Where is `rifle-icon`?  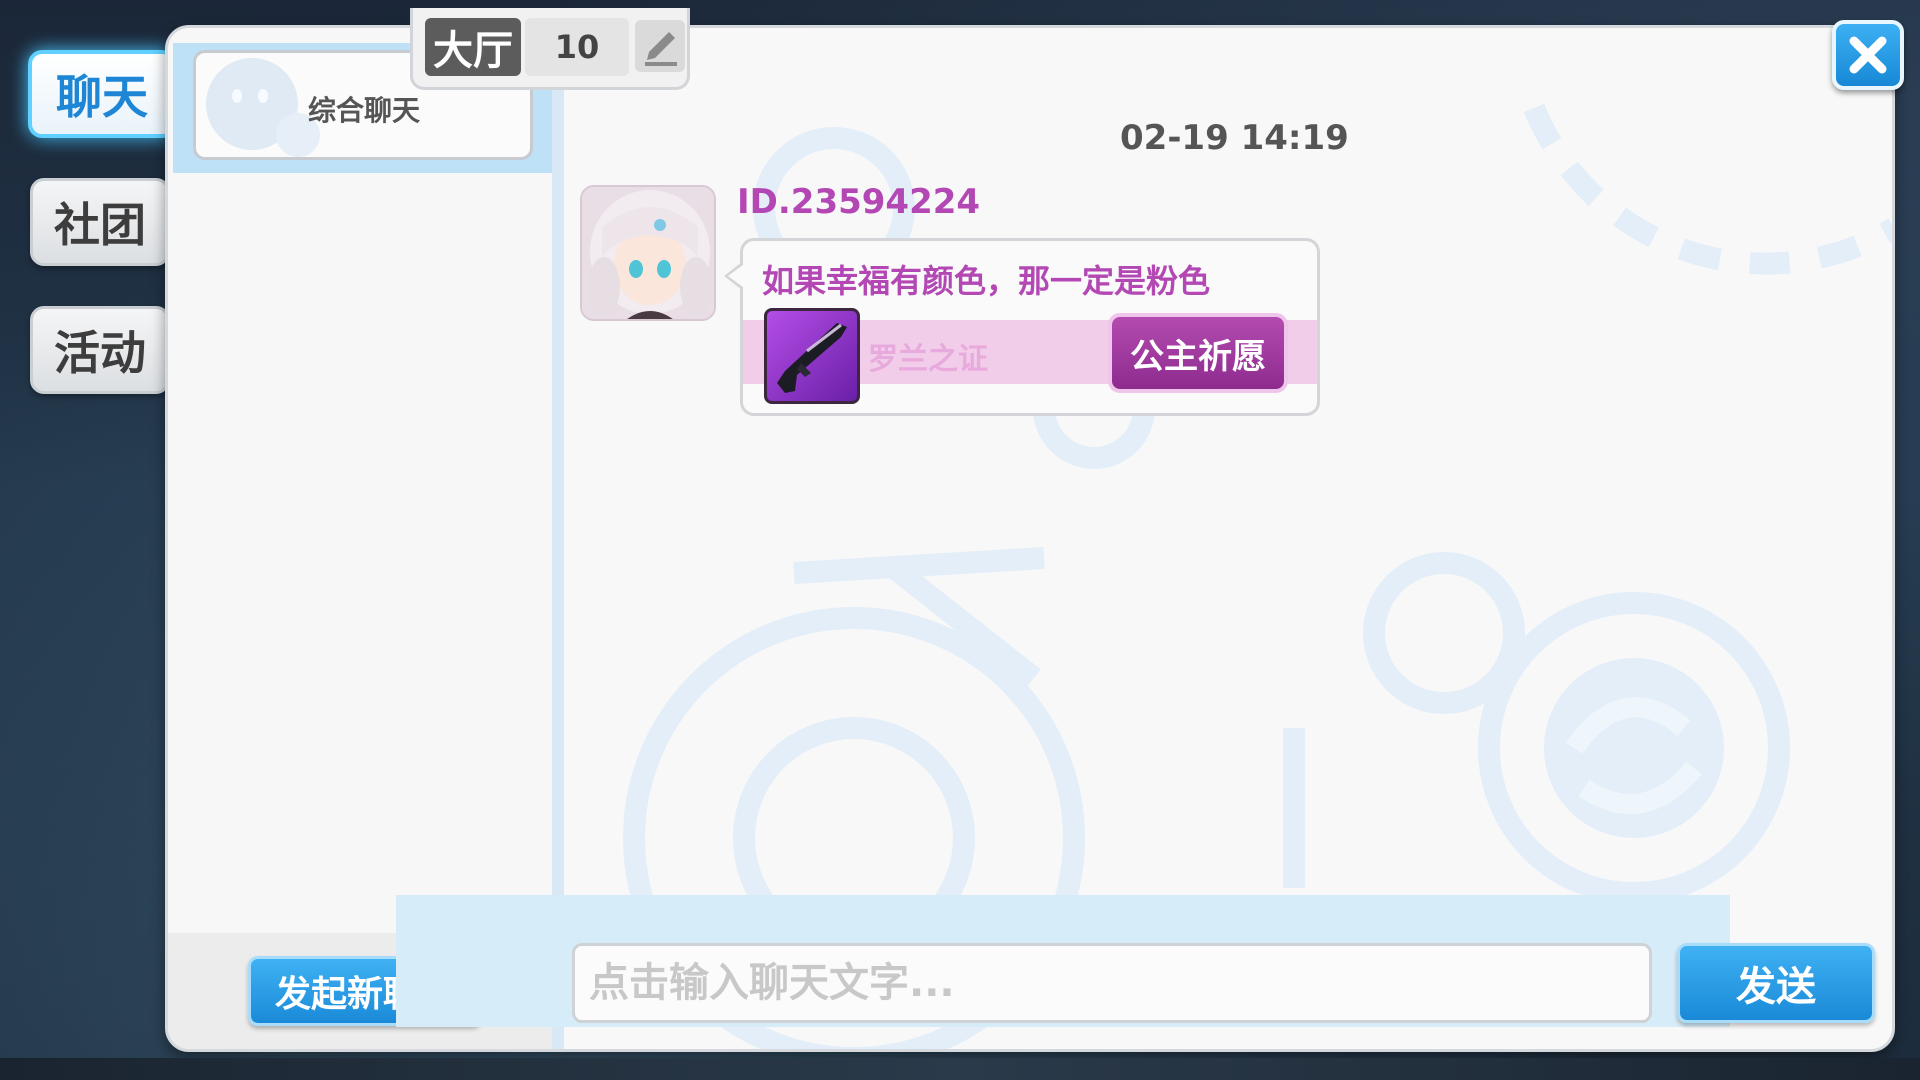
rifle-icon is located at coordinates (812, 356).